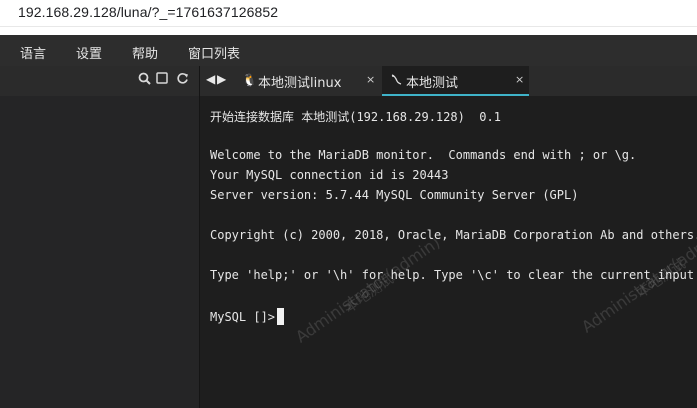  What do you see at coordinates (300, 83) in the screenshot?
I see `tab-label: 本地测试linux` at bounding box center [300, 83].